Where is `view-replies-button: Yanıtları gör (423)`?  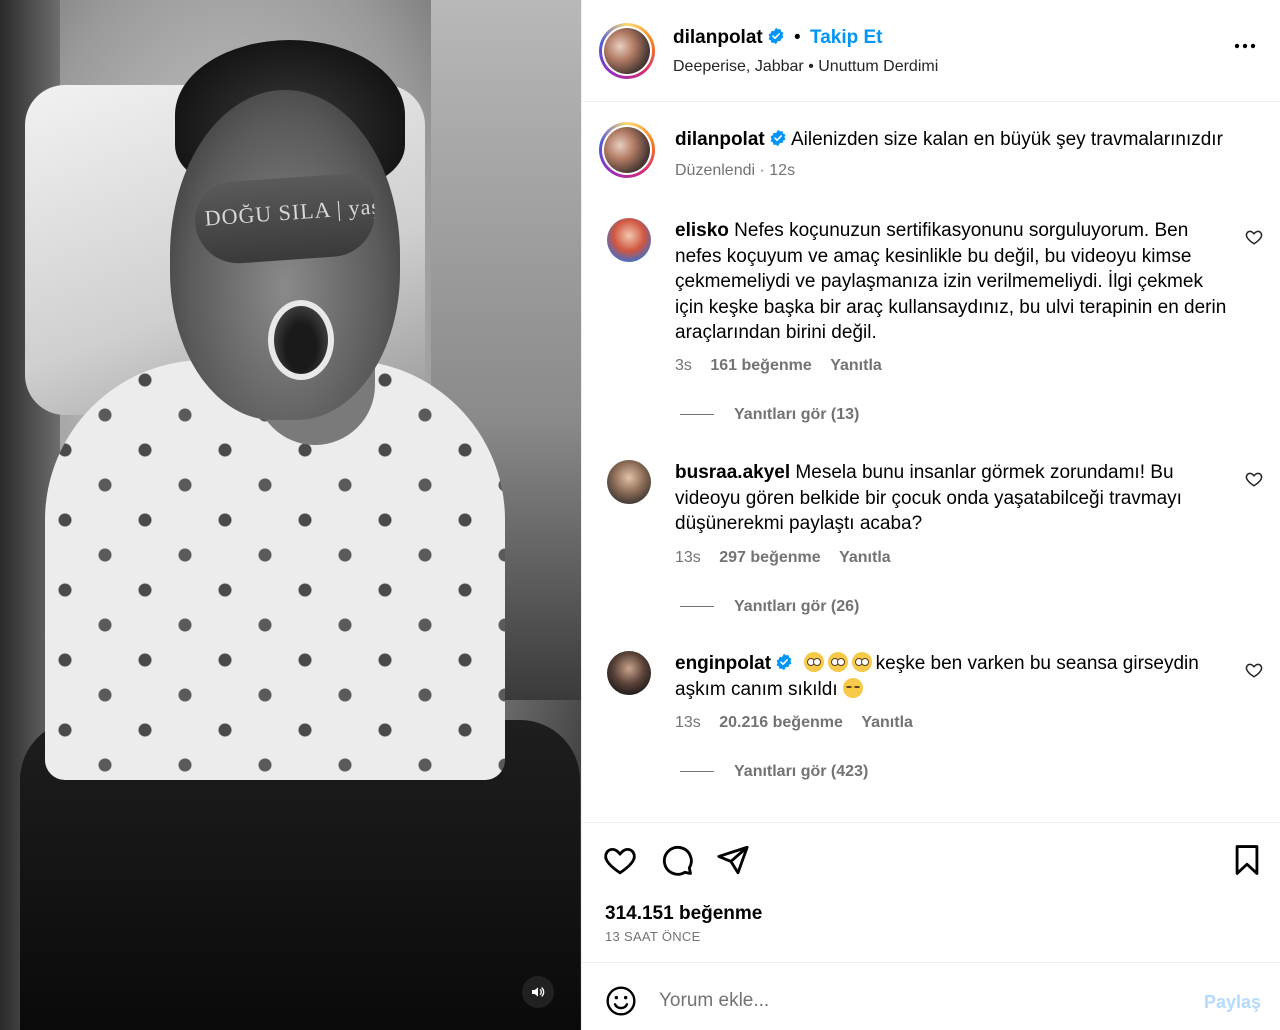 view-replies-button: Yanıtları gör (423) is located at coordinates (774, 772).